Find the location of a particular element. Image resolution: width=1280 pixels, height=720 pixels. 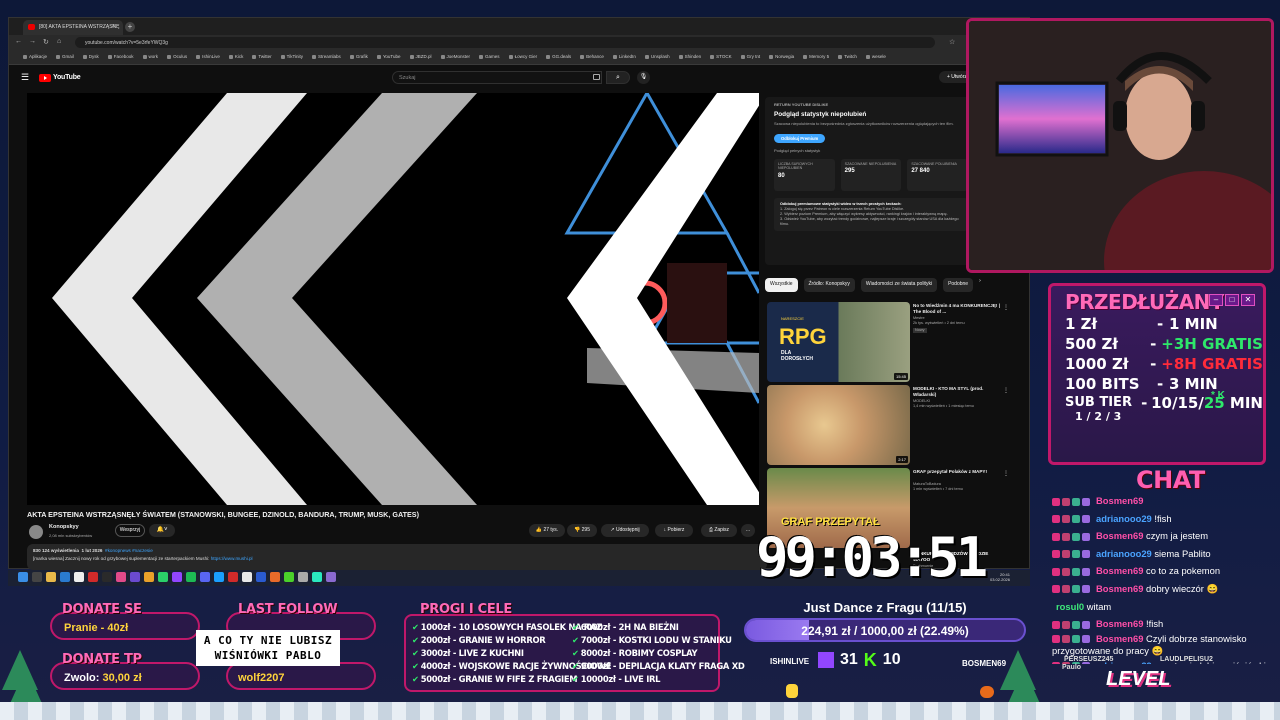

reload-icon: ↻ is located at coordinates (46, 42).